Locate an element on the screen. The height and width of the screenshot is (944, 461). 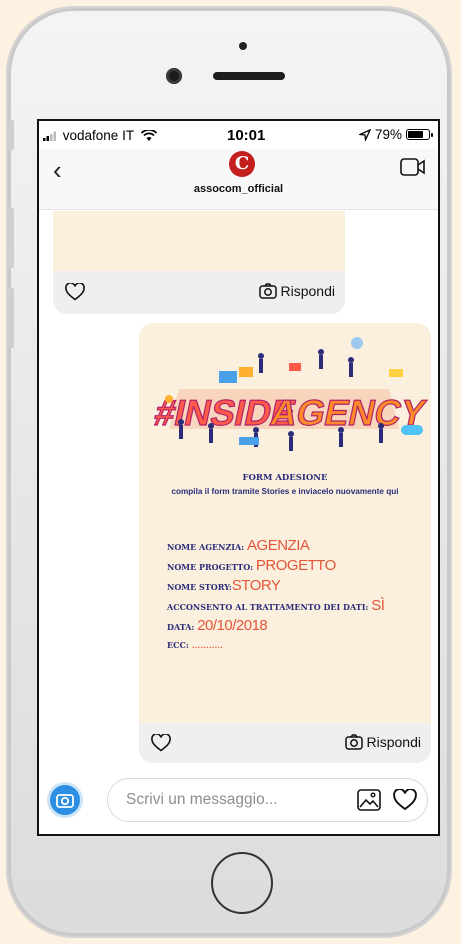
form-field-project: NOME PROGETTO: PROGETTO is located at coordinates (251, 565).